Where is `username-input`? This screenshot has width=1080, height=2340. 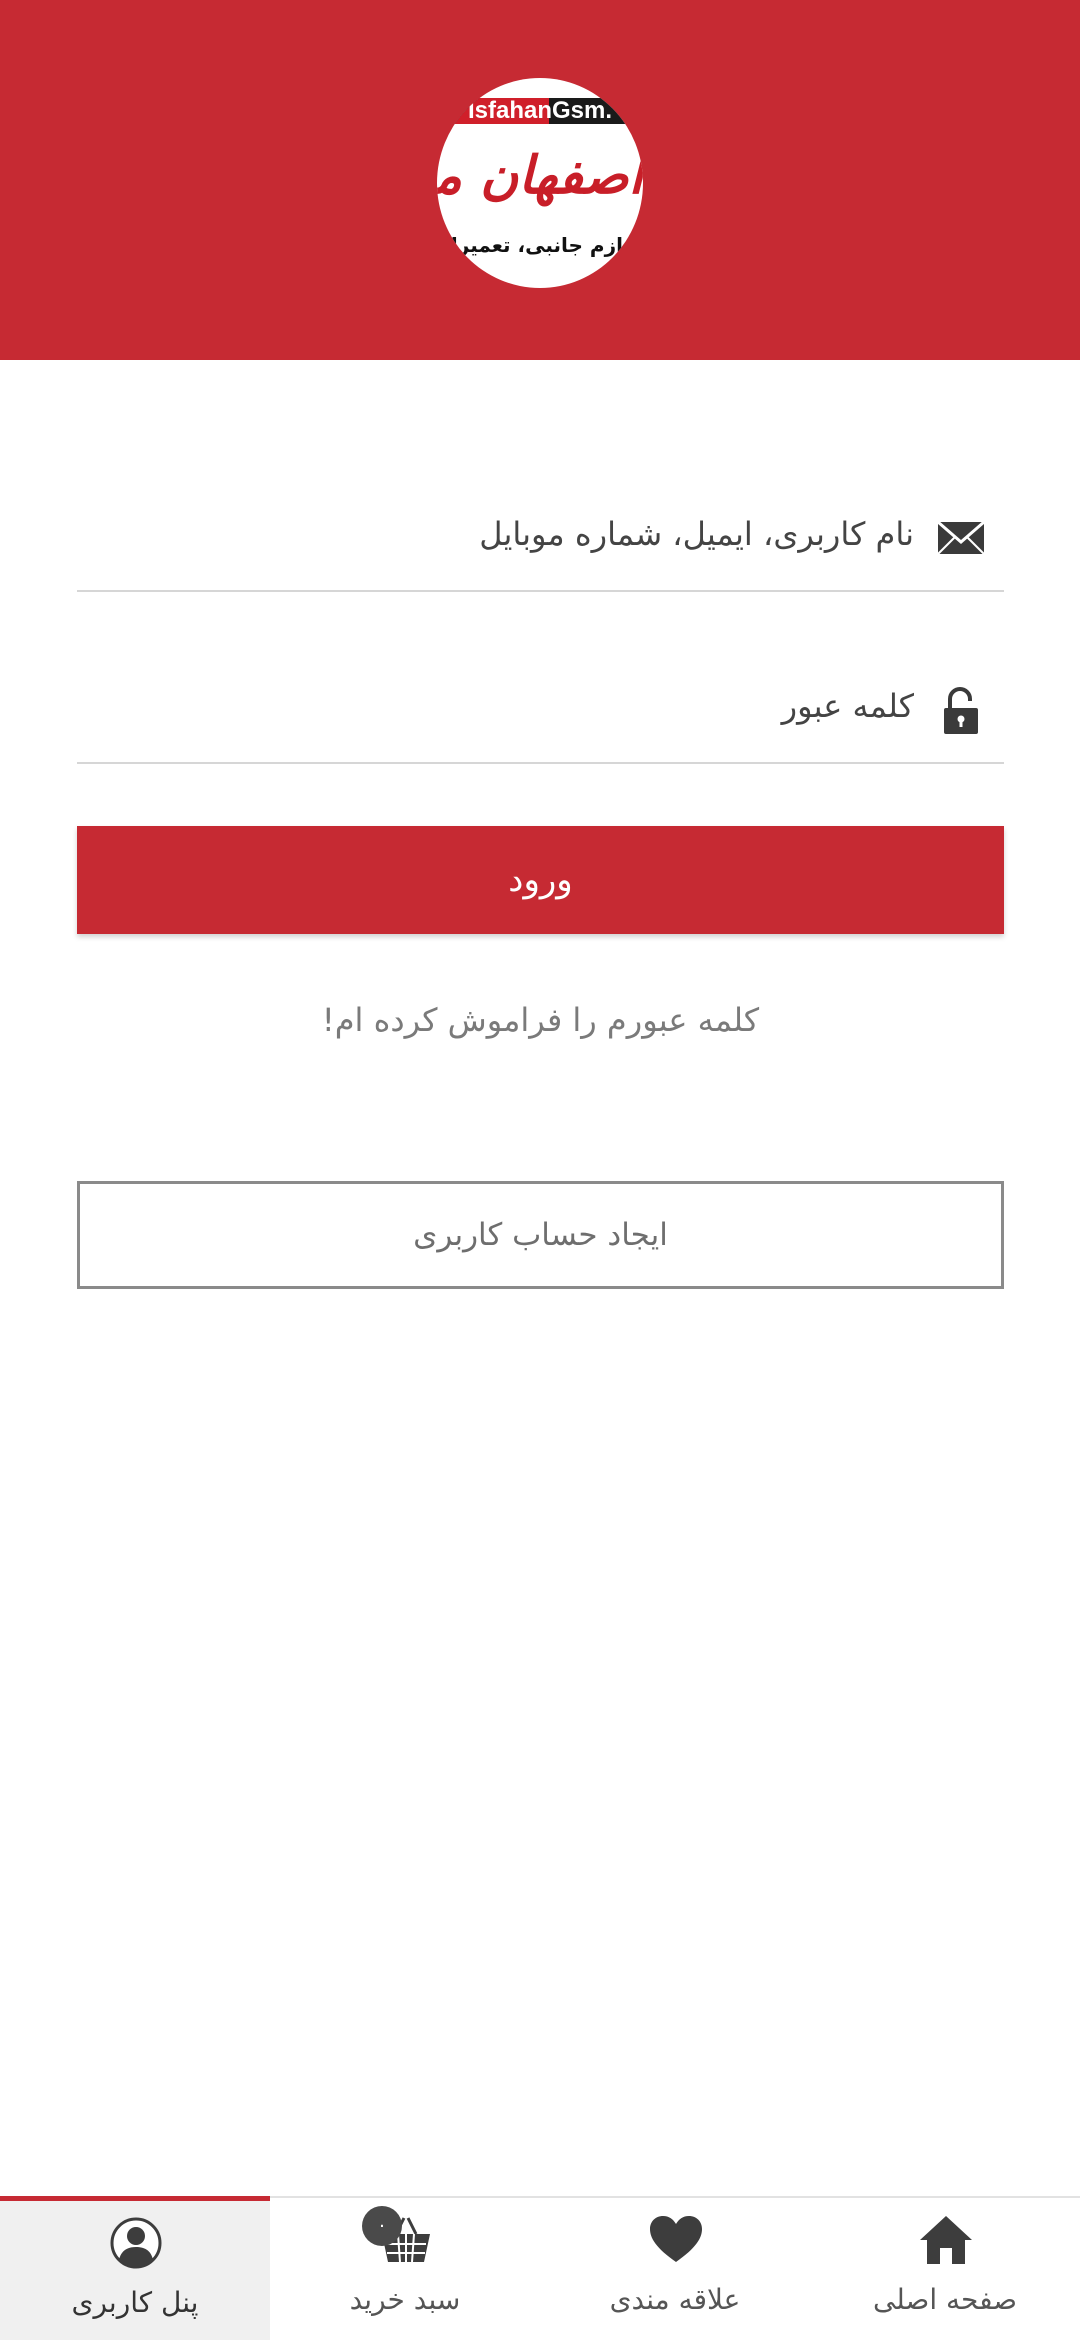 username-input is located at coordinates (504, 534).